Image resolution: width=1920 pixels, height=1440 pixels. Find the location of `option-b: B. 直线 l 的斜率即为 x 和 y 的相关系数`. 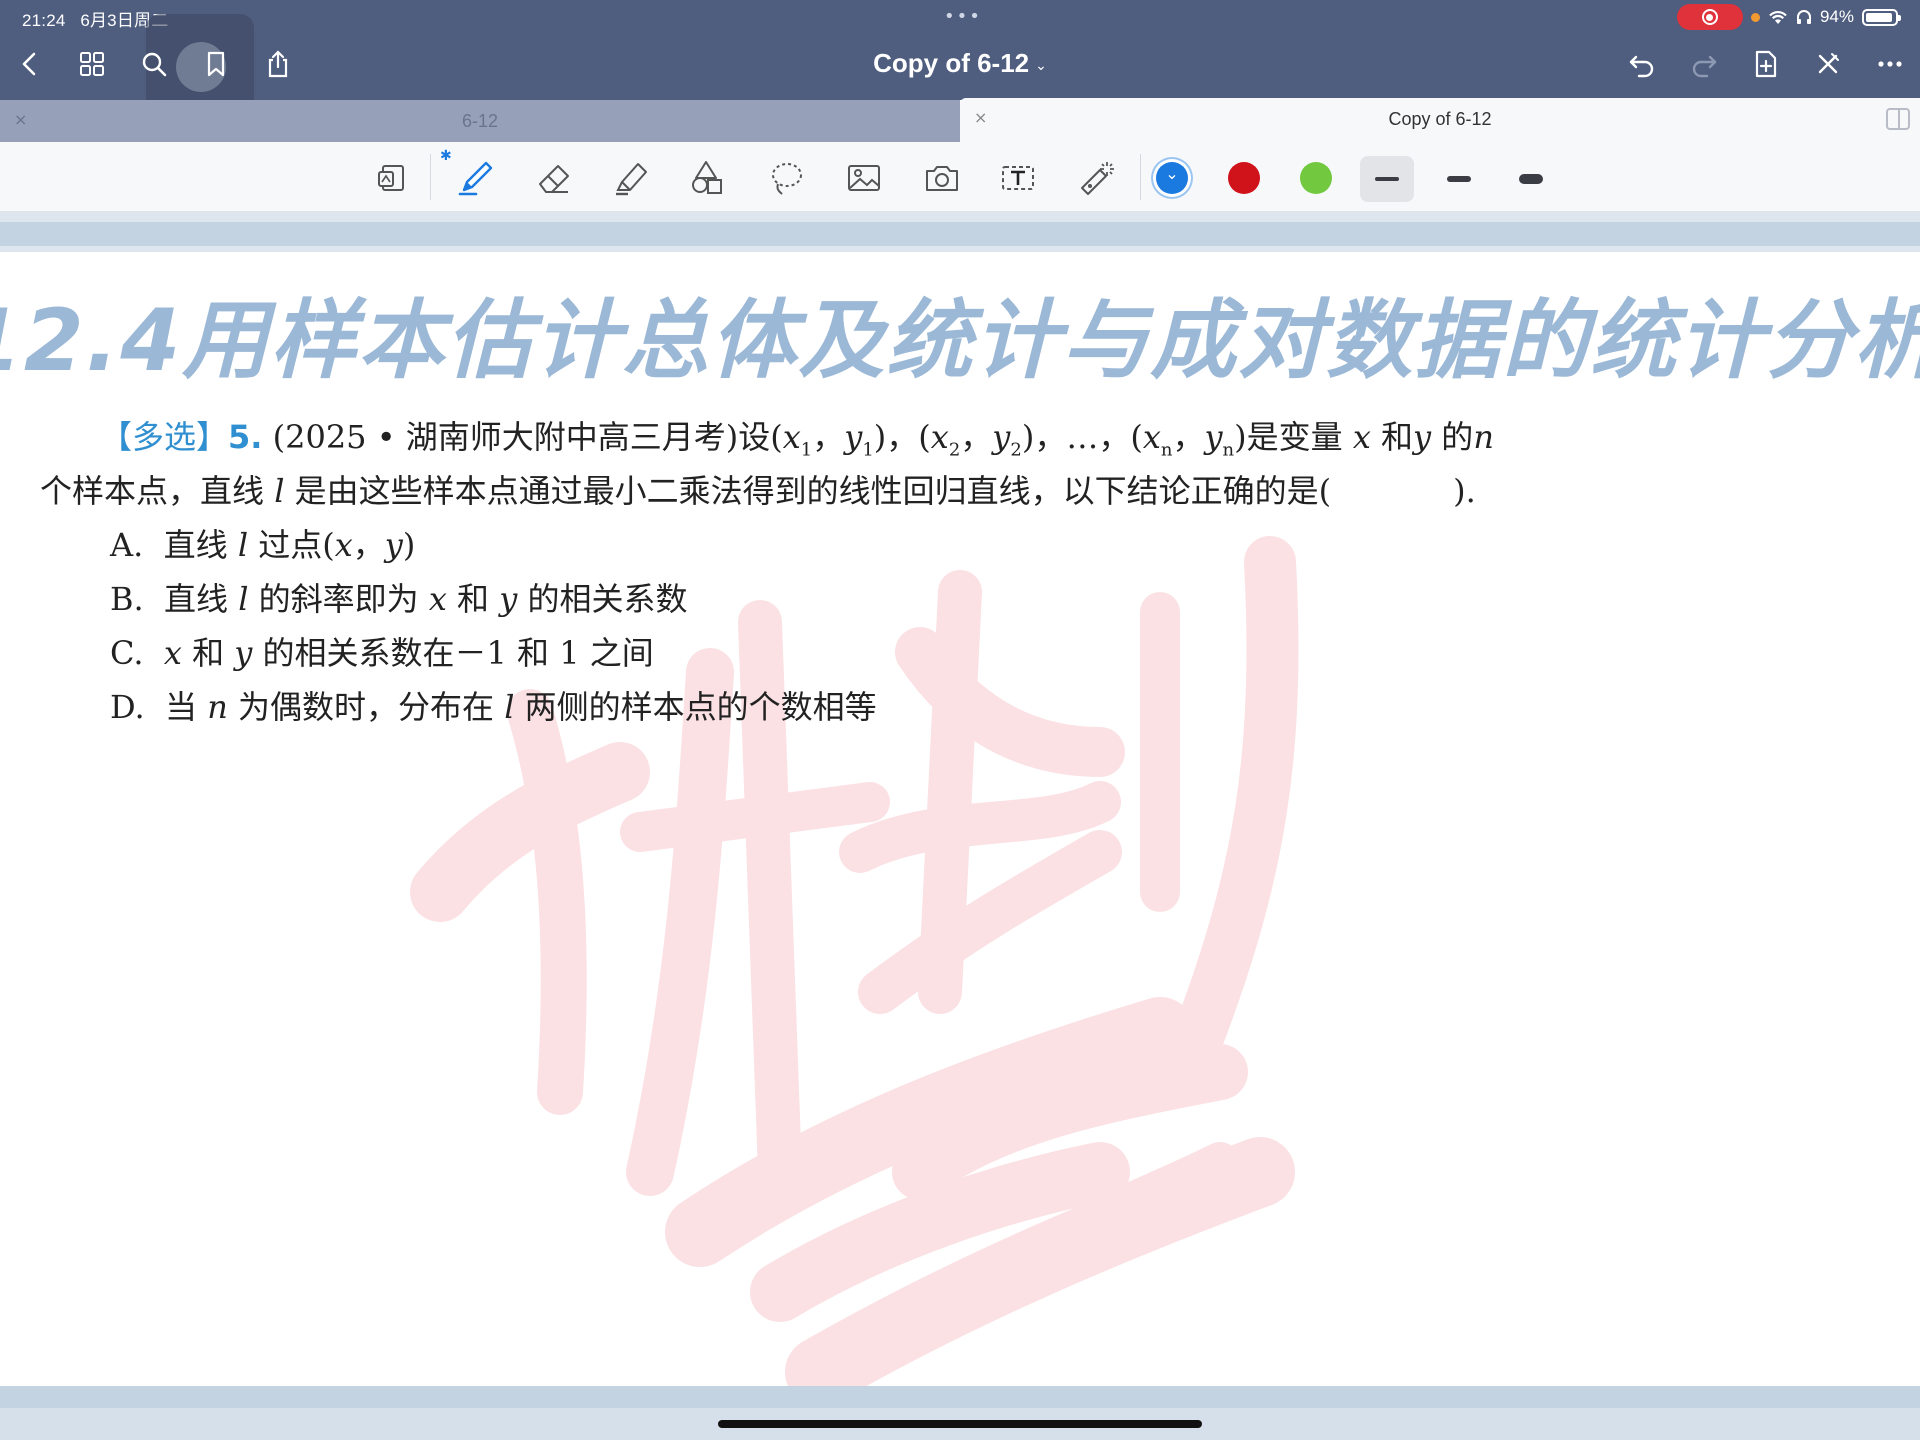

option-b: B. 直线 l 的斜率即为 x 和 y 的相关系数 is located at coordinates (398, 597).